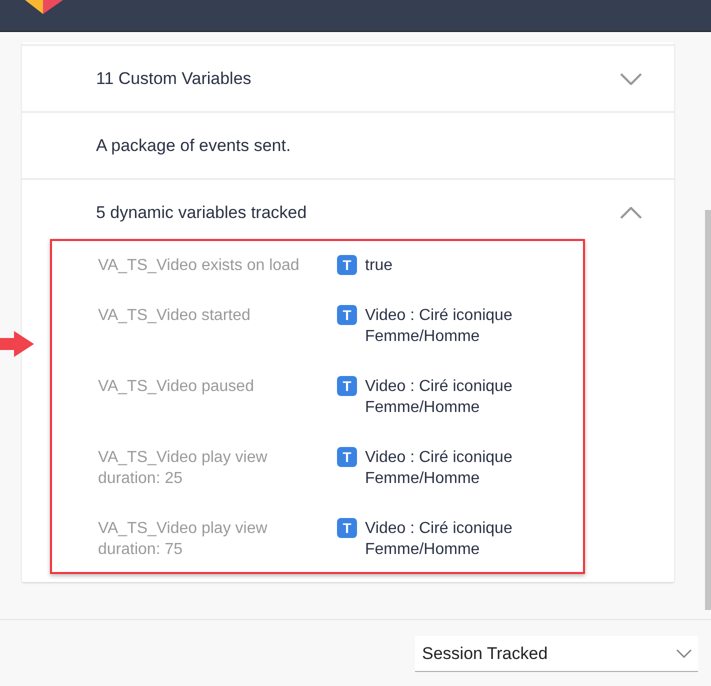 The image size is (711, 686). Describe the element at coordinates (175, 316) in the screenshot. I see `variable-name: VA_TS_Video started` at that location.